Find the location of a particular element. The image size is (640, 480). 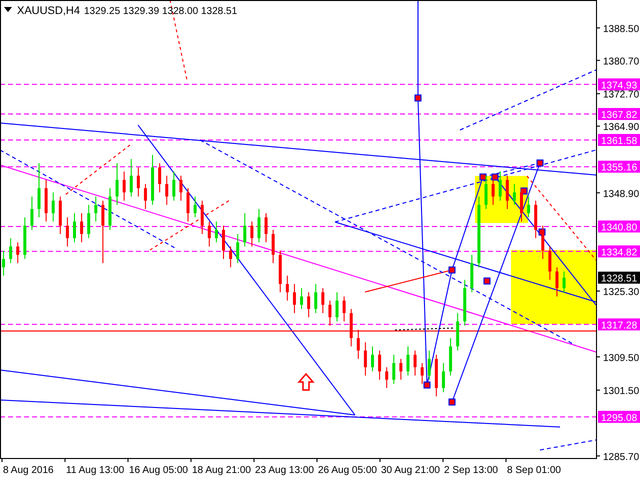

price-level-label: 1328.51 is located at coordinates (619, 278).